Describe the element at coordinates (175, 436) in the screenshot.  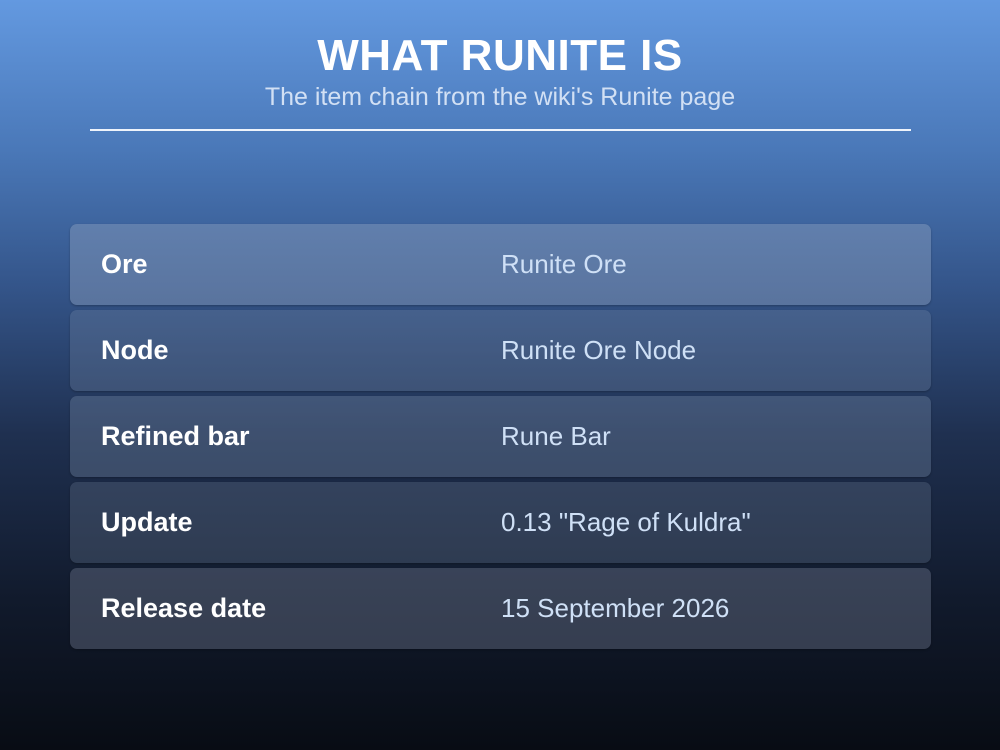
I see `row-label: Refined bar` at that location.